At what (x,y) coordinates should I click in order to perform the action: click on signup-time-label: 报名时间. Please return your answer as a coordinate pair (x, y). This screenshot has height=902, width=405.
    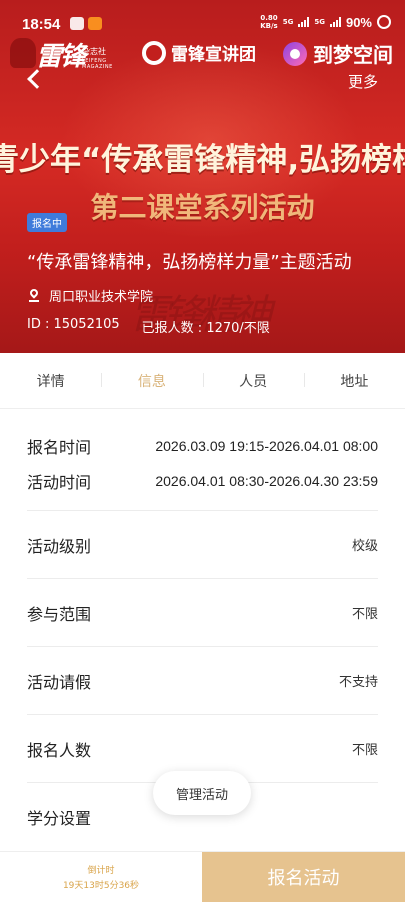
    Looking at the image, I should click on (59, 447).